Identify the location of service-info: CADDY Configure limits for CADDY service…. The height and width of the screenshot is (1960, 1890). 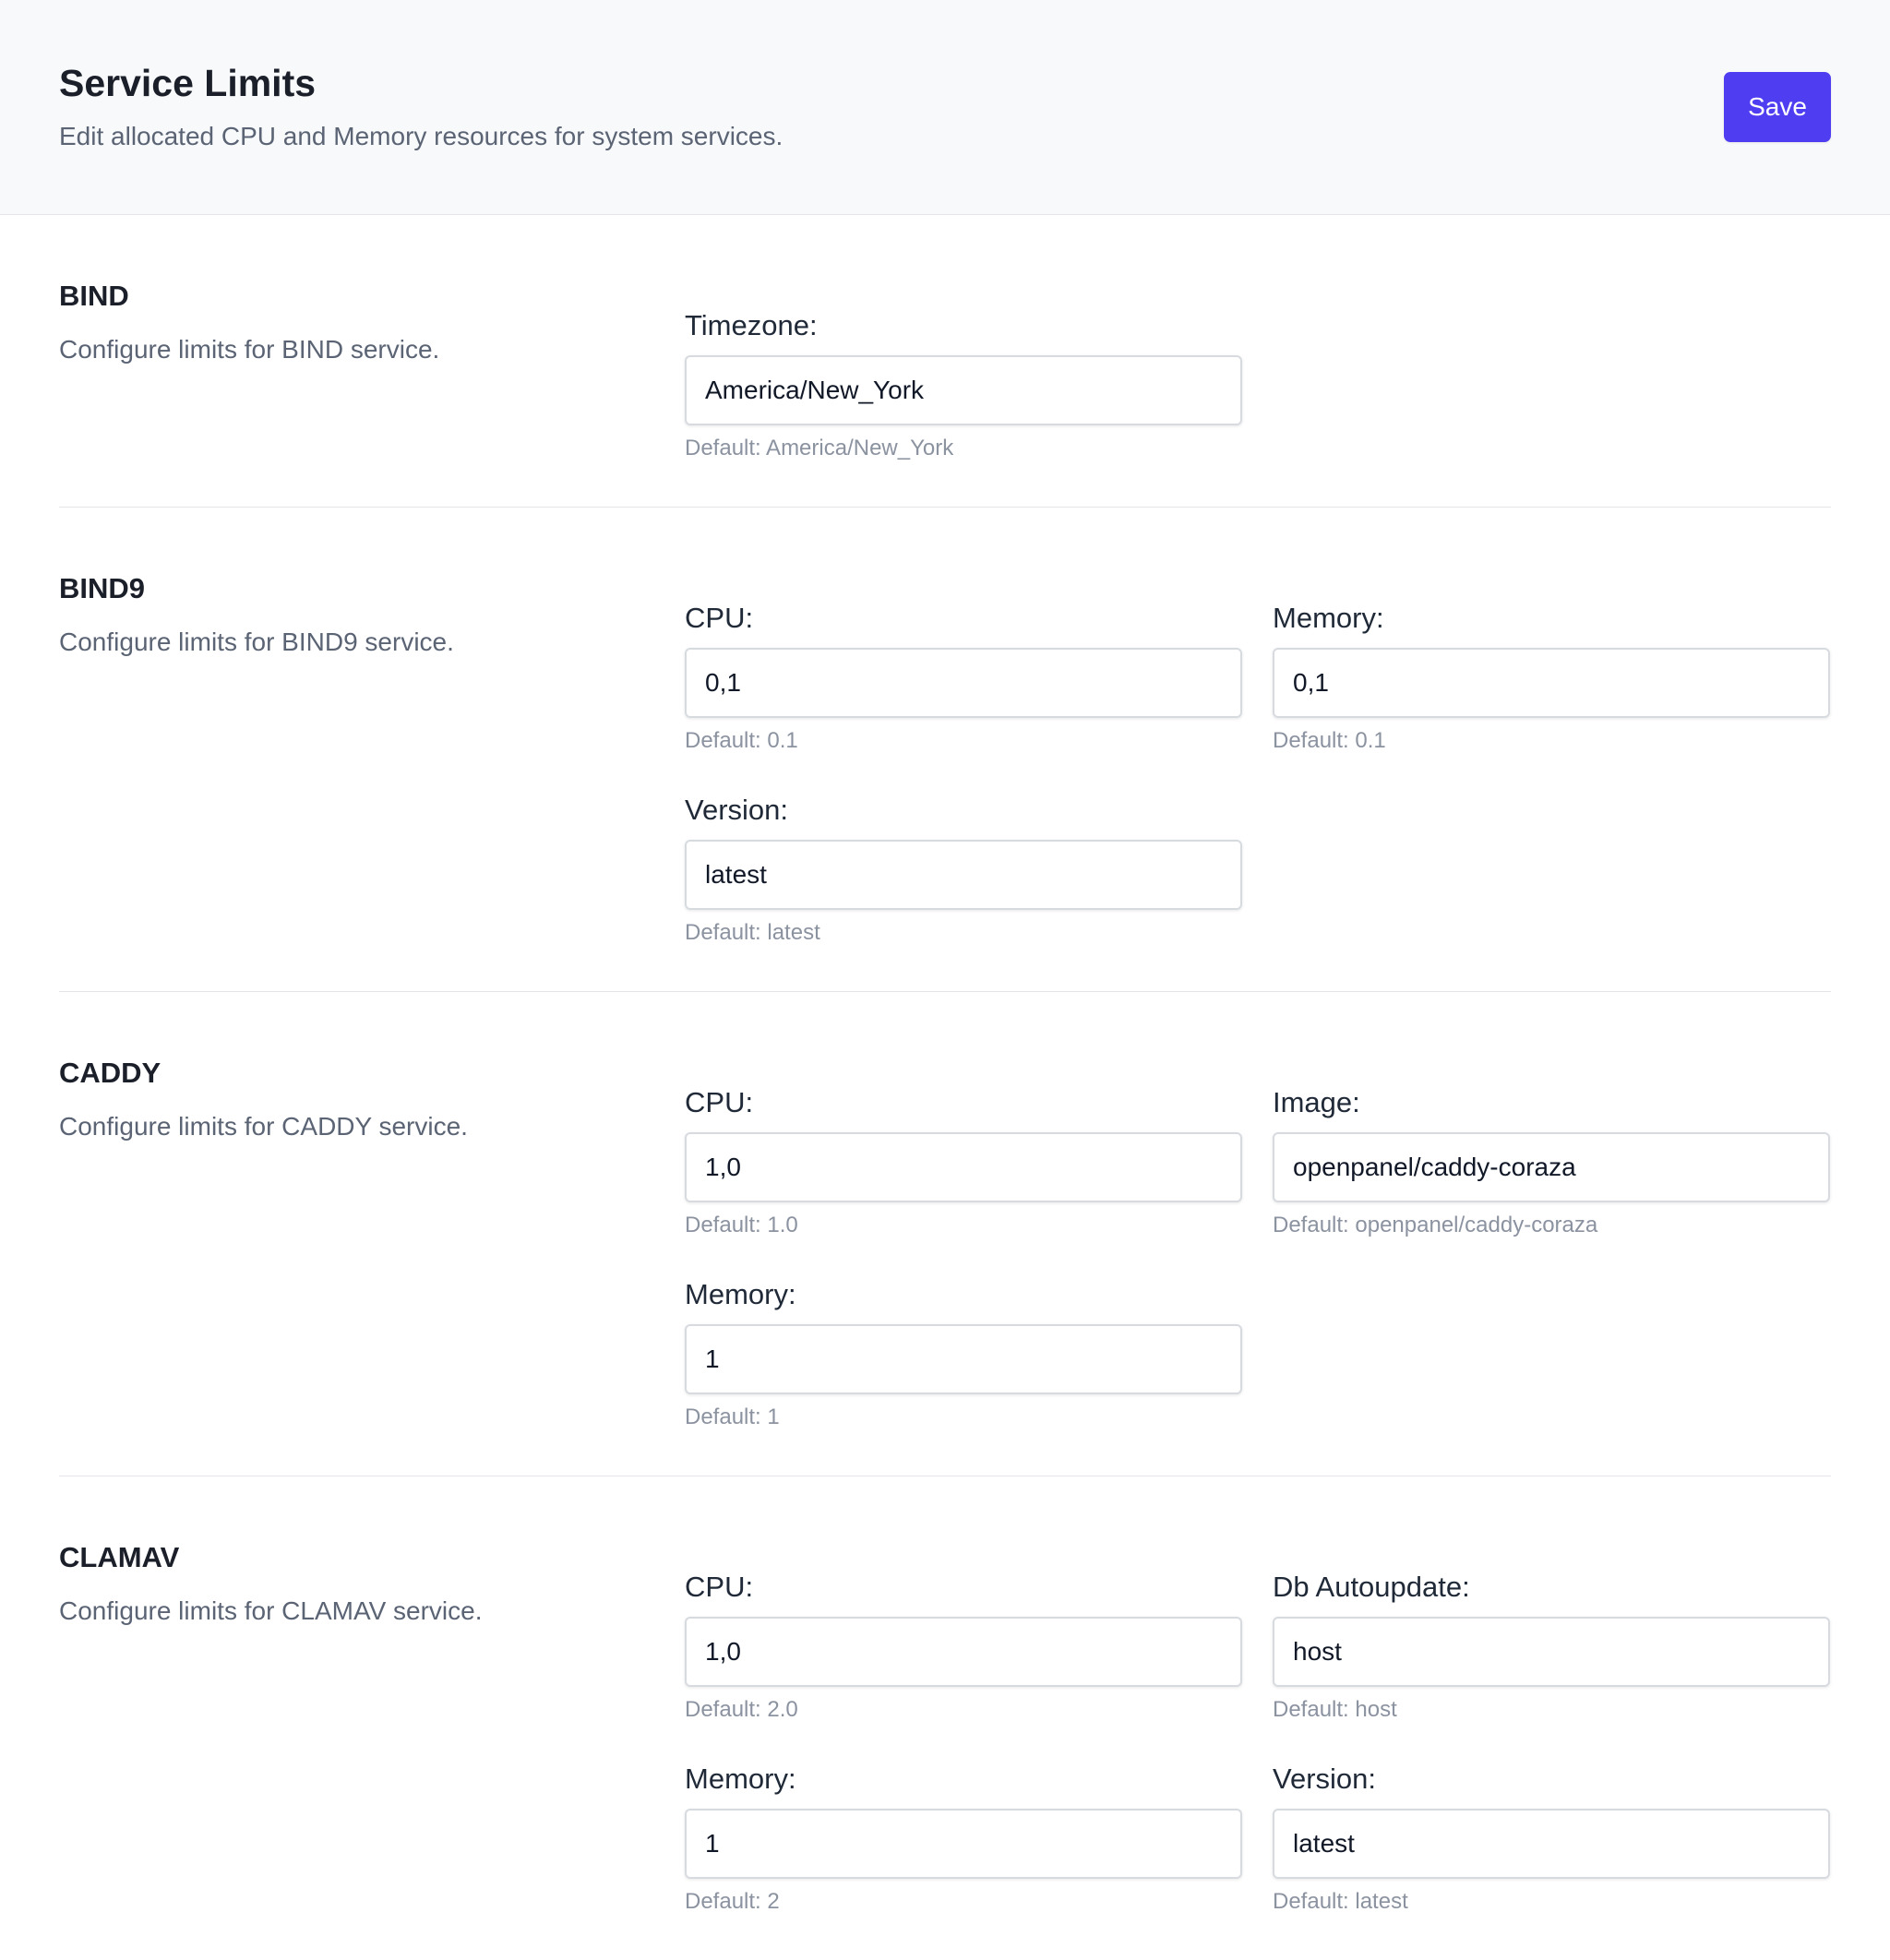
(372, 1243).